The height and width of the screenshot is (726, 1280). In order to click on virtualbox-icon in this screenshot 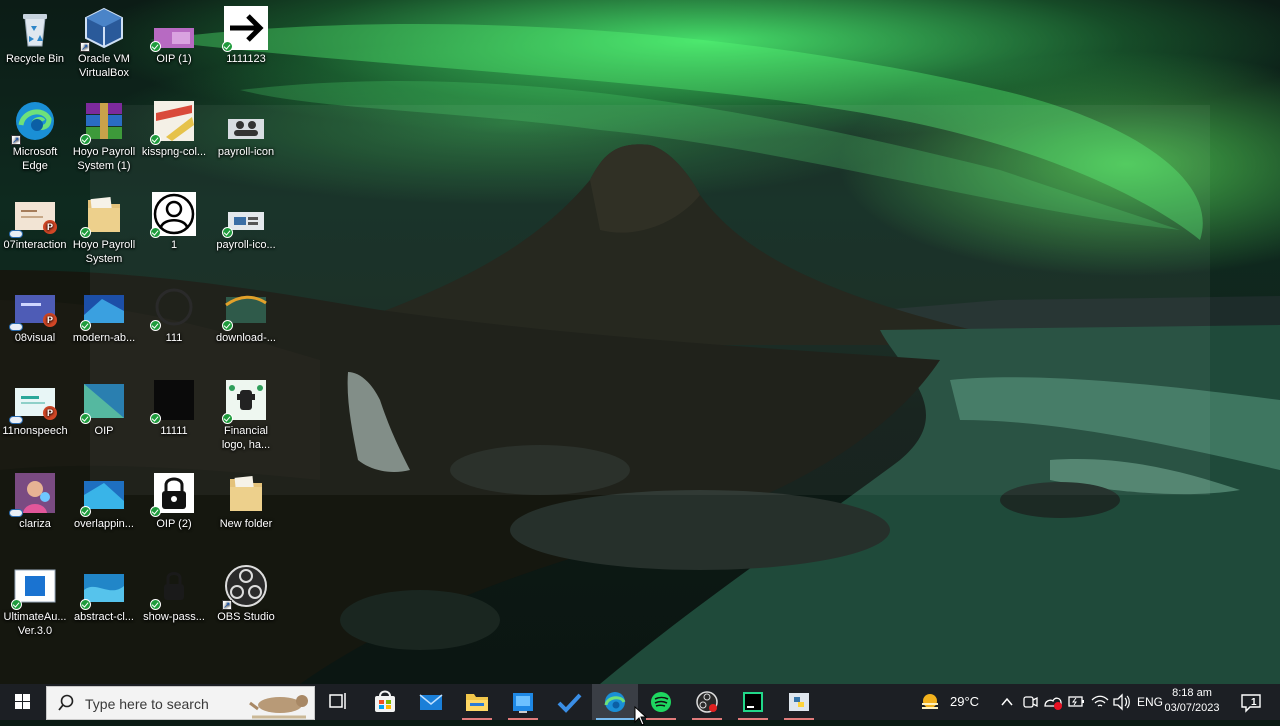, I will do `click(523, 703)`.